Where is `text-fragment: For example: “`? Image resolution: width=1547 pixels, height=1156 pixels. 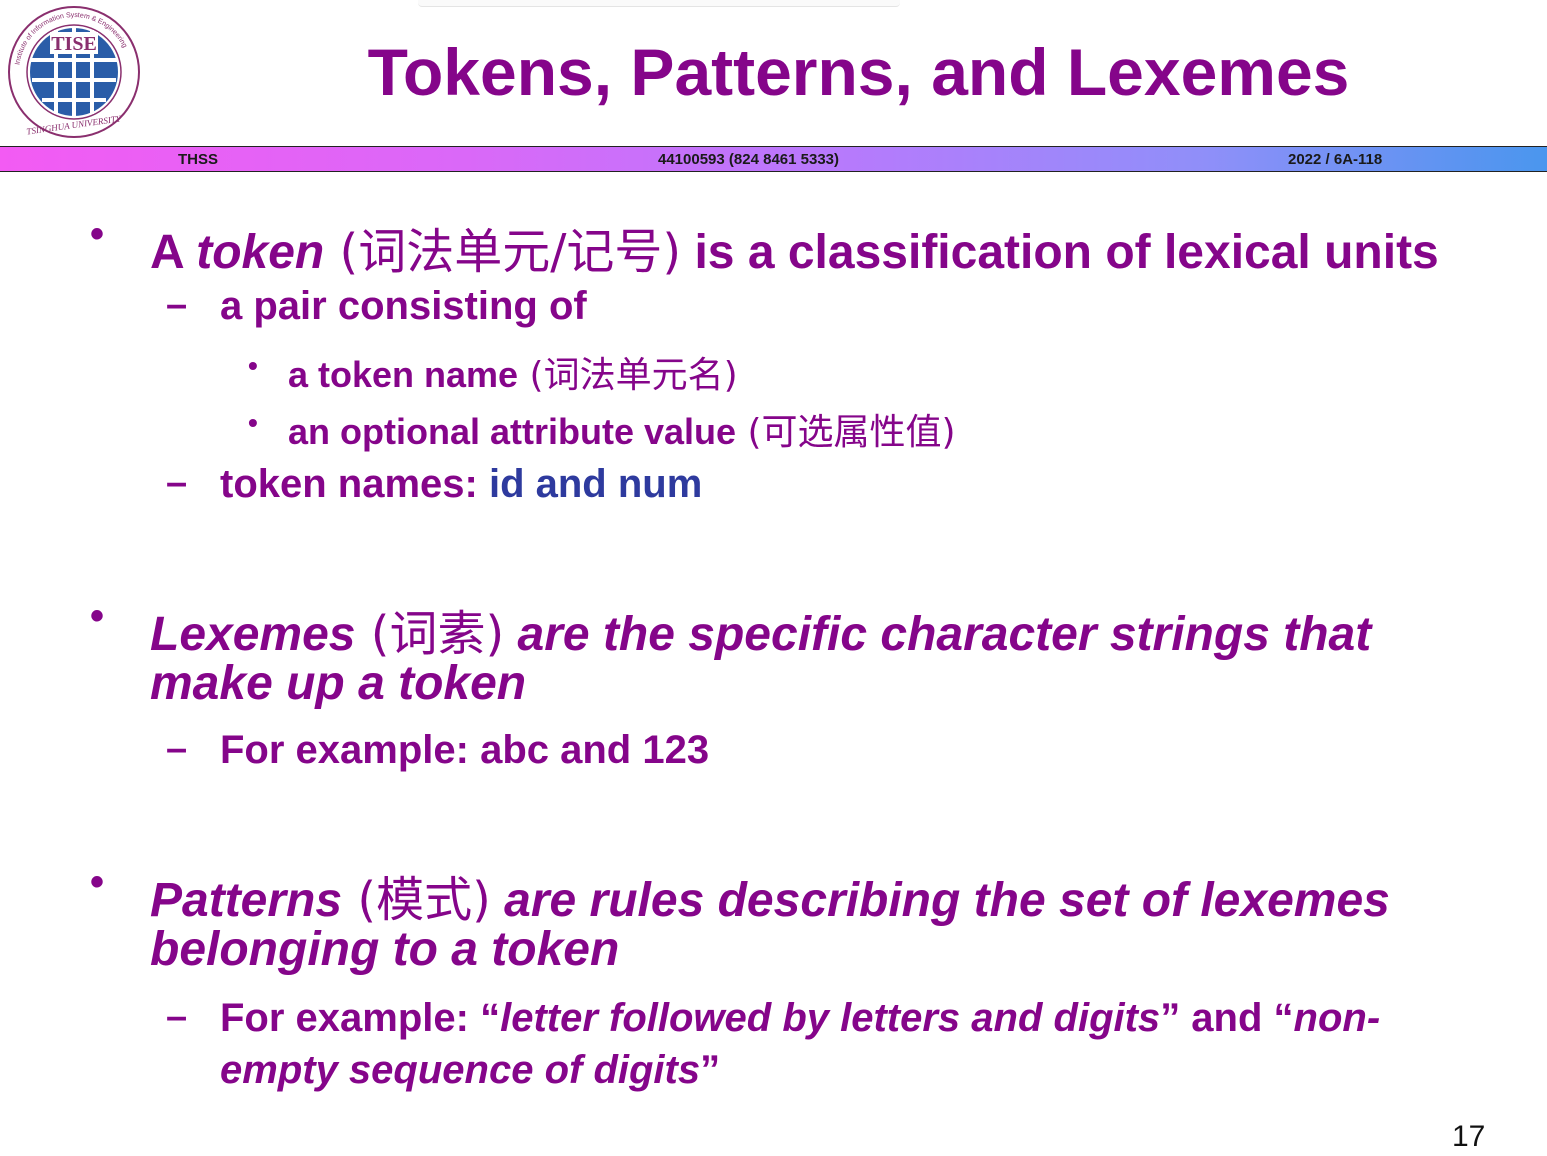
text-fragment: For example: “ is located at coordinates (360, 1018).